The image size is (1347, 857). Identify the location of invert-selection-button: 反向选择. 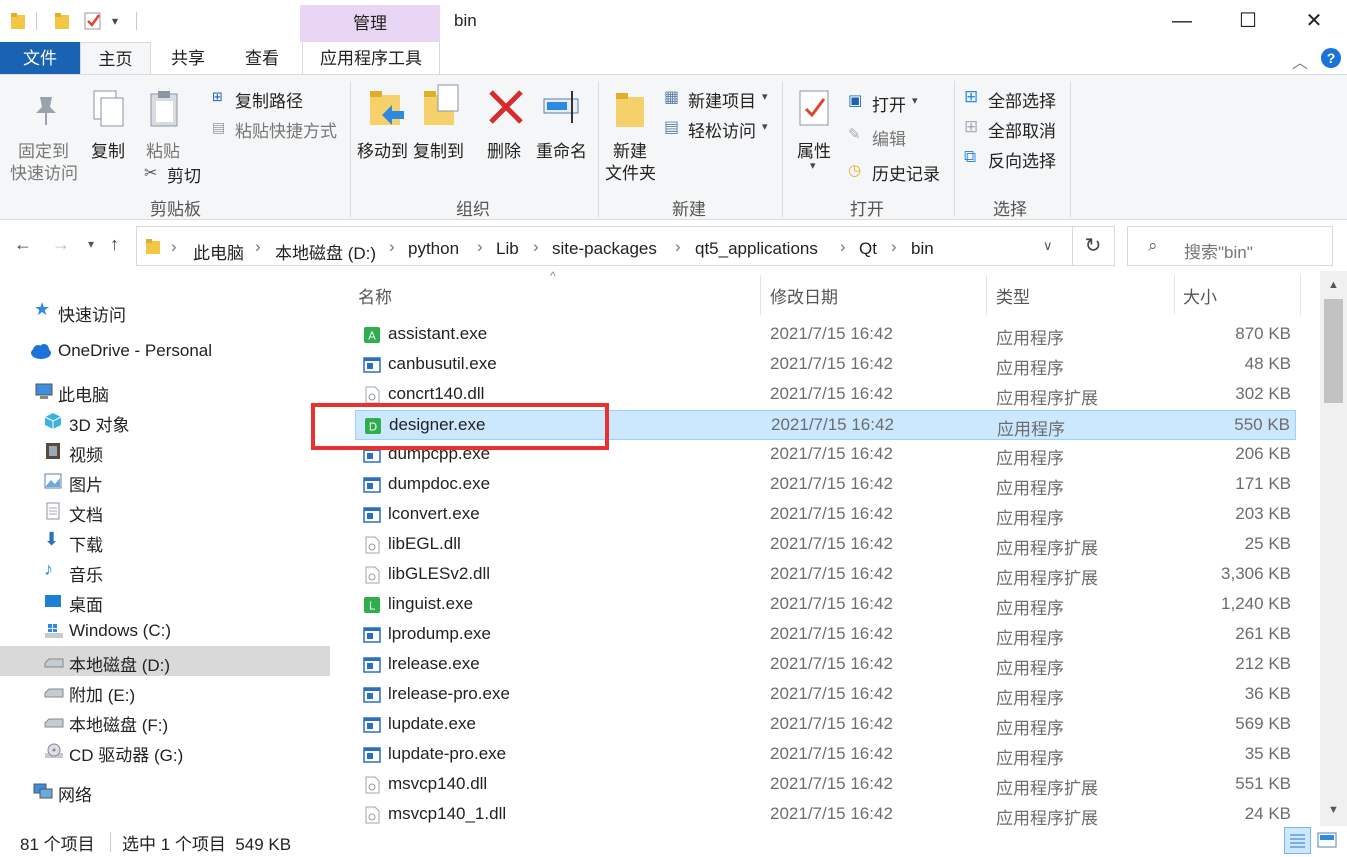
(1022, 159).